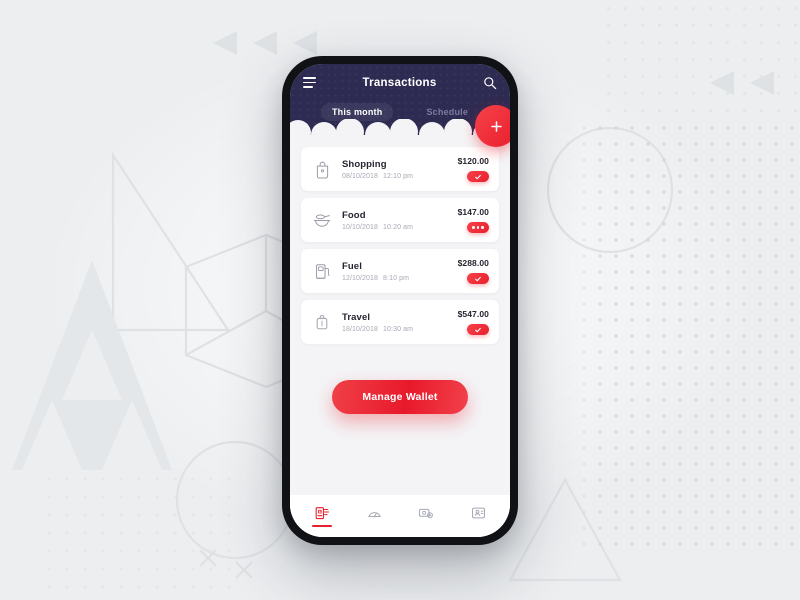 The width and height of the screenshot is (800, 600). What do you see at coordinates (473, 322) in the screenshot?
I see `transaction-meta: $547.00` at bounding box center [473, 322].